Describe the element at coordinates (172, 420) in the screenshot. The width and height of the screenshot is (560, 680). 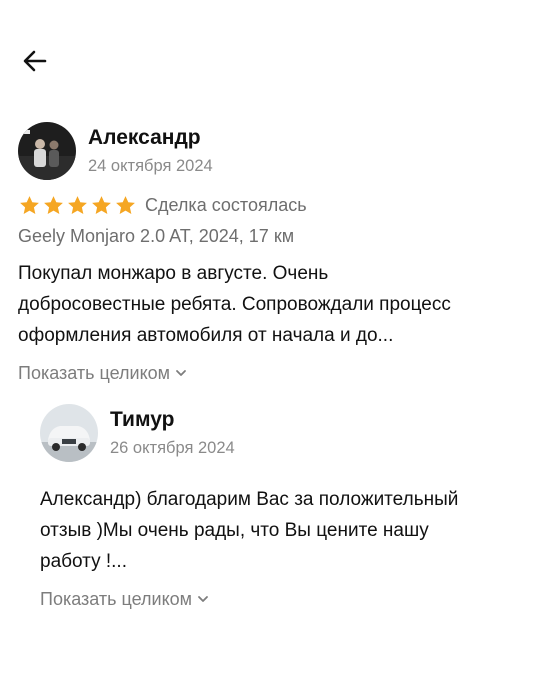
I see `reply-author-name: Тимур` at that location.